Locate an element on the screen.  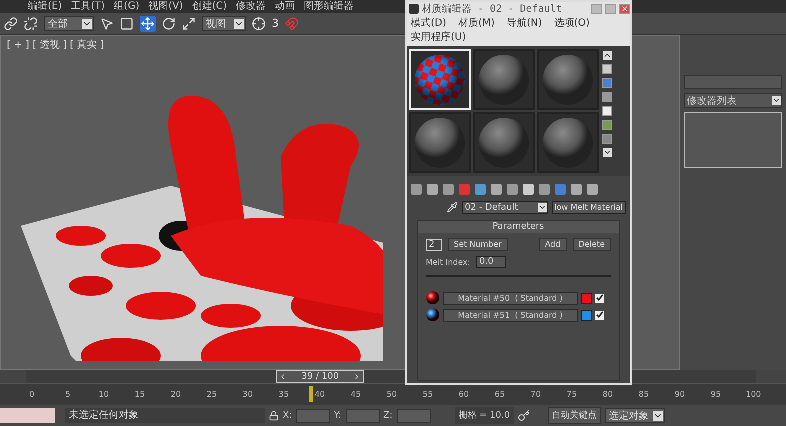
tick-label: 5 is located at coordinates (68, 394).